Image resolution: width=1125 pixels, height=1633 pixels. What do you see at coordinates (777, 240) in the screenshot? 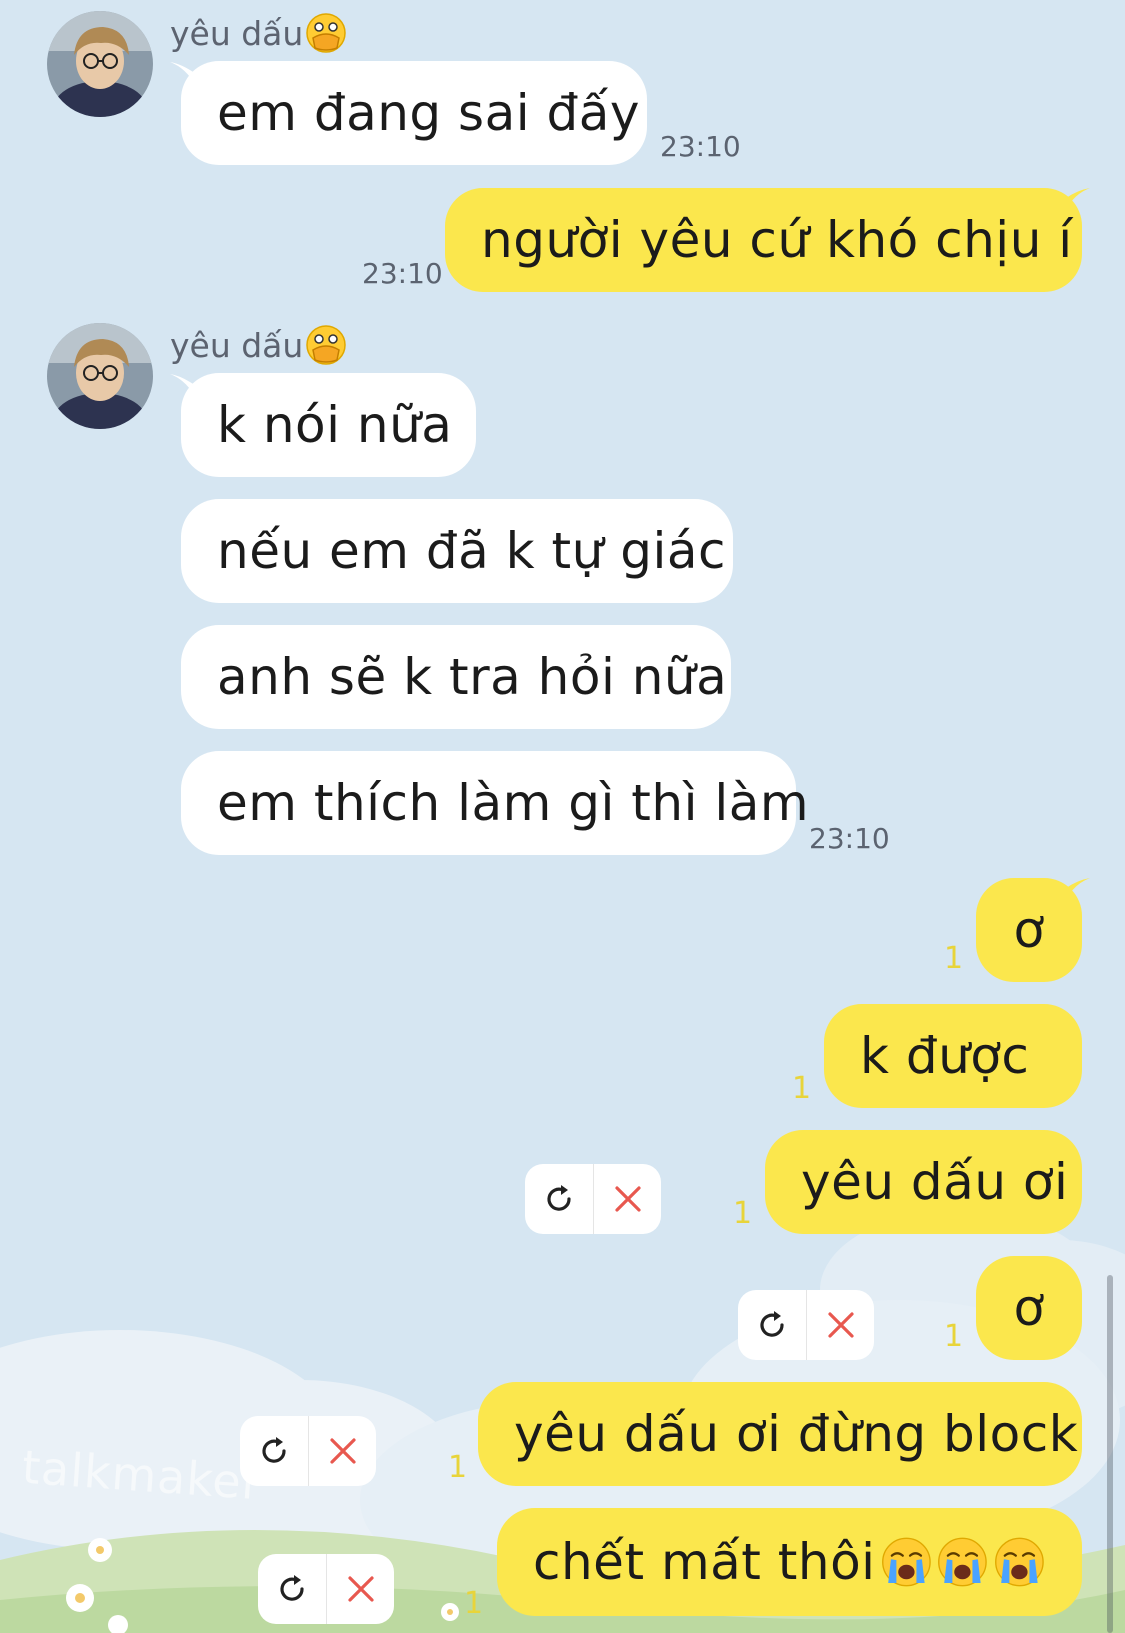
I see `message-text: người yêu cứ khó chịu í` at bounding box center [777, 240].